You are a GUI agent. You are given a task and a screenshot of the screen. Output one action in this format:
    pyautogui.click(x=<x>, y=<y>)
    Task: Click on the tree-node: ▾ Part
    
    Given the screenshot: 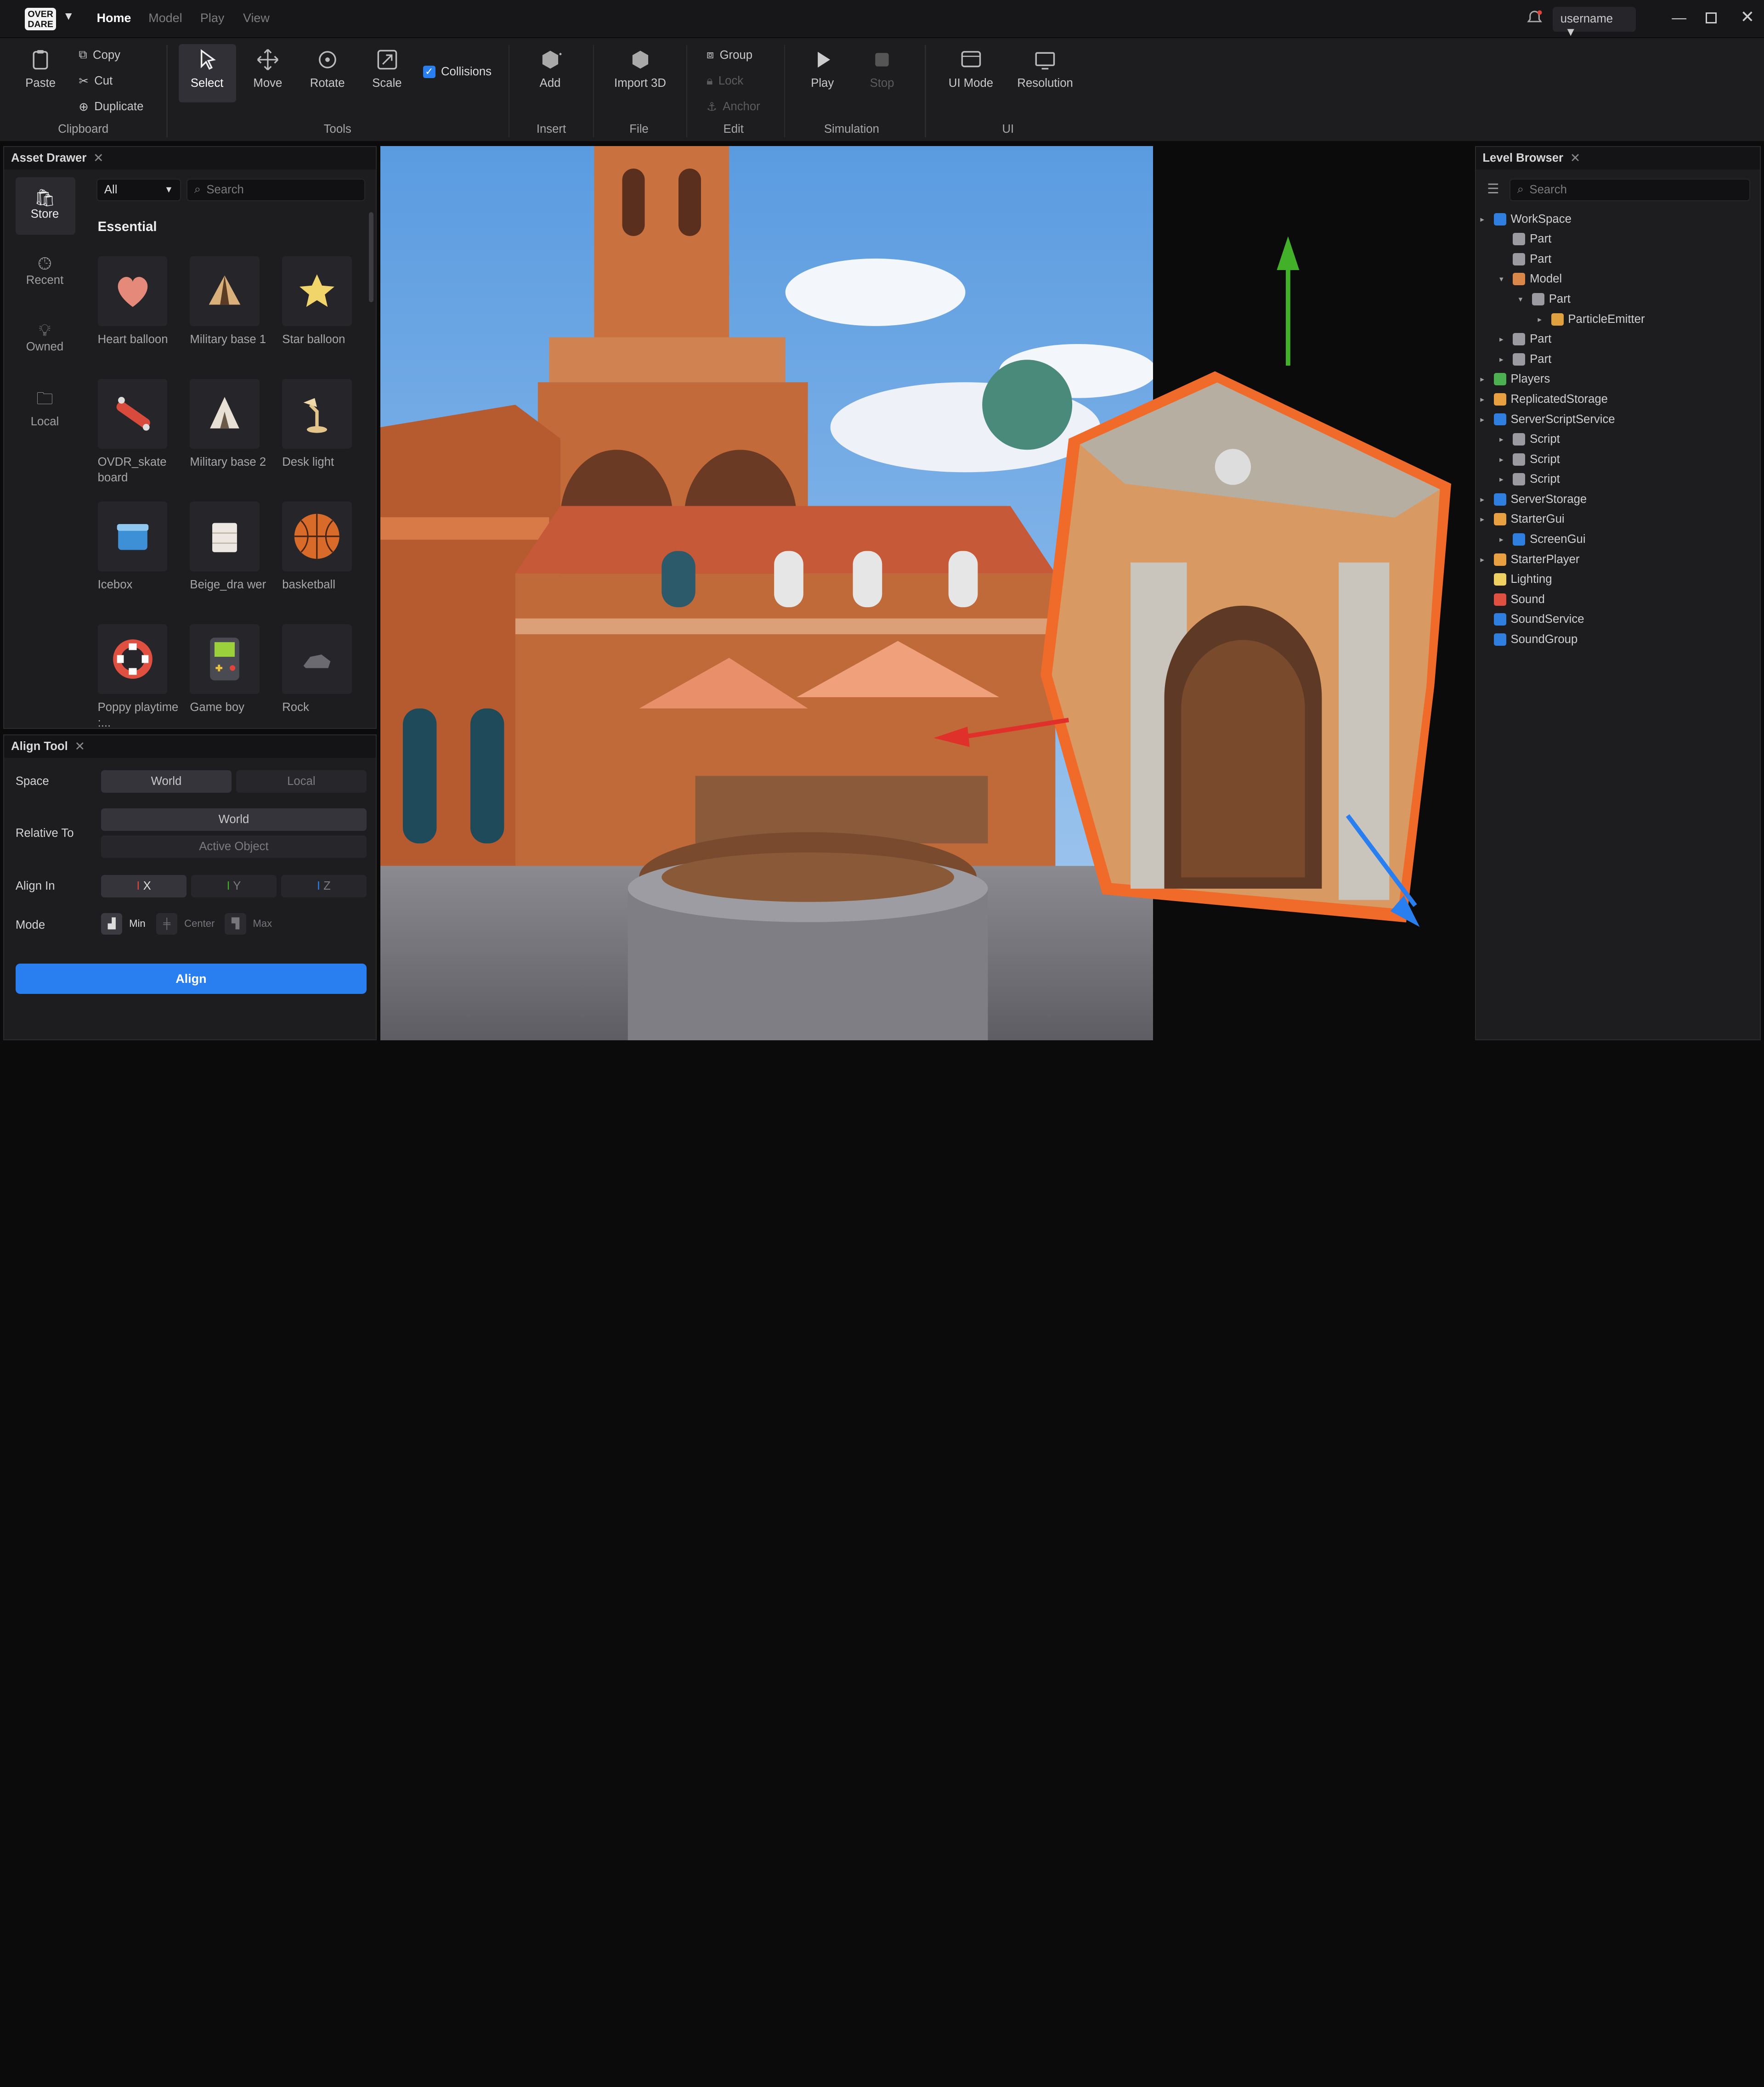 What is the action you would take?
    pyautogui.click(x=1545, y=299)
    